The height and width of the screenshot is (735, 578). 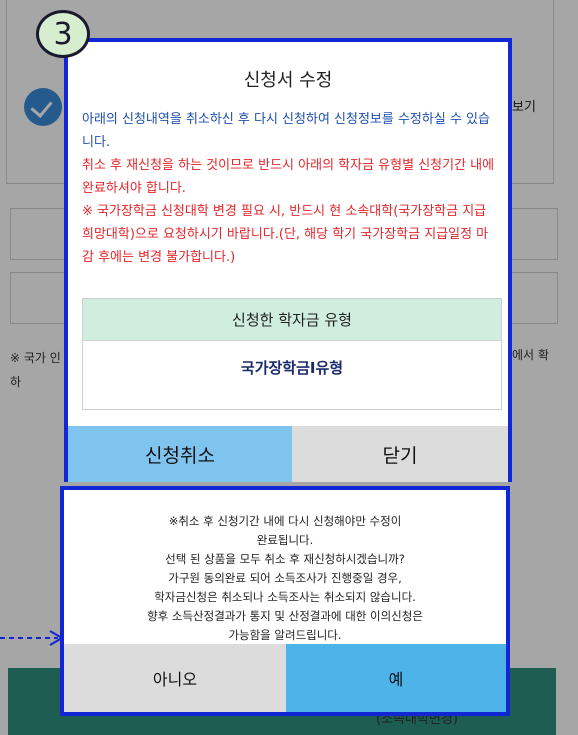 I want to click on confirm-line: 가능함을 알려드립니다., so click(x=285, y=635).